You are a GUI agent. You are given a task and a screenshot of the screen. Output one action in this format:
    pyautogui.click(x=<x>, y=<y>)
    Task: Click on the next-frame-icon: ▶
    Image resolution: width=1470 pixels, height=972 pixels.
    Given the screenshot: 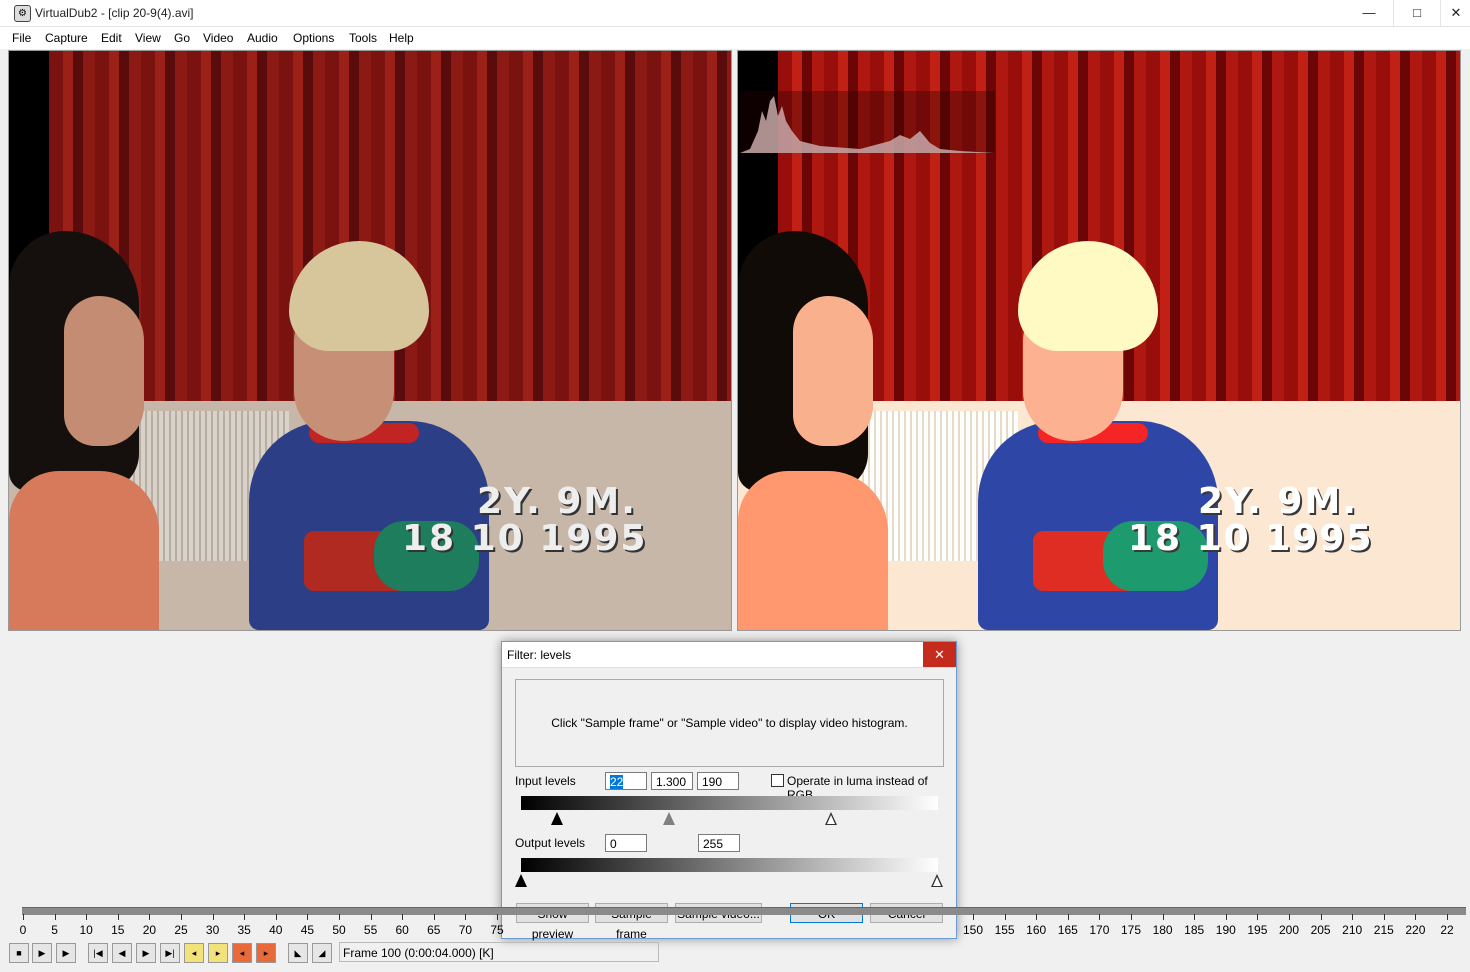 What is the action you would take?
    pyautogui.click(x=146, y=953)
    